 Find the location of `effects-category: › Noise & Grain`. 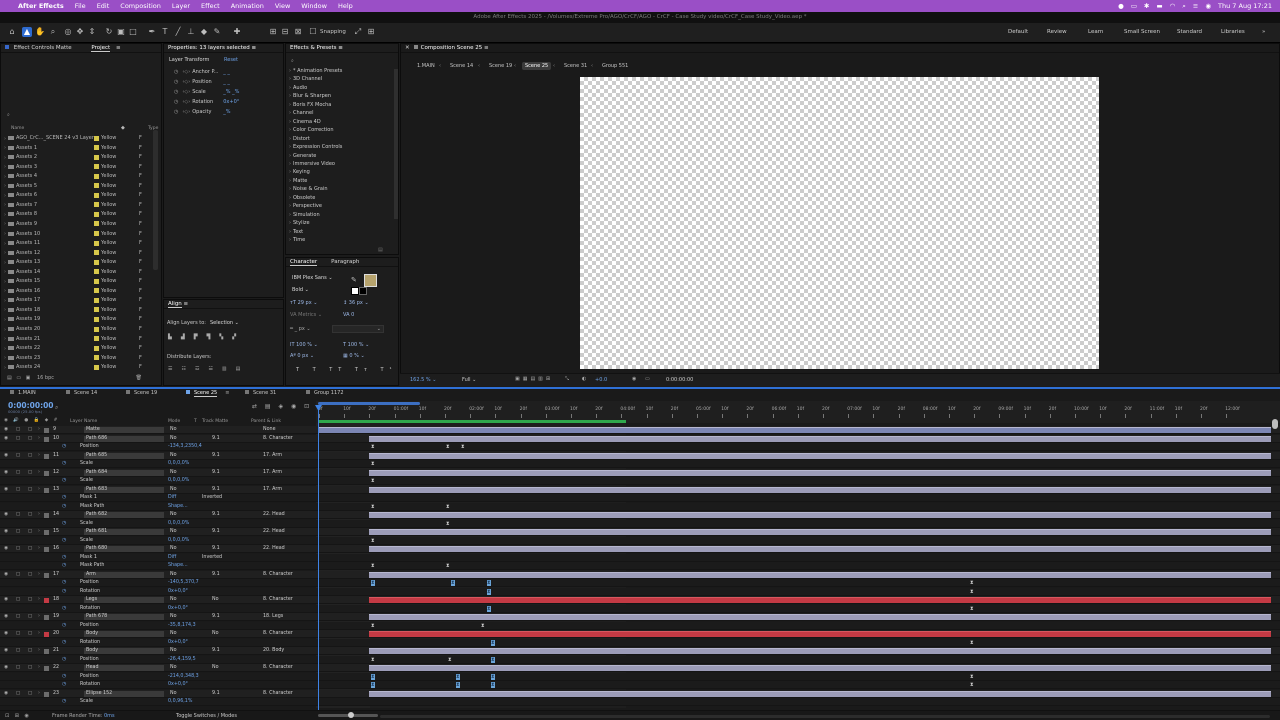

effects-category: › Noise & Grain is located at coordinates (308, 189).